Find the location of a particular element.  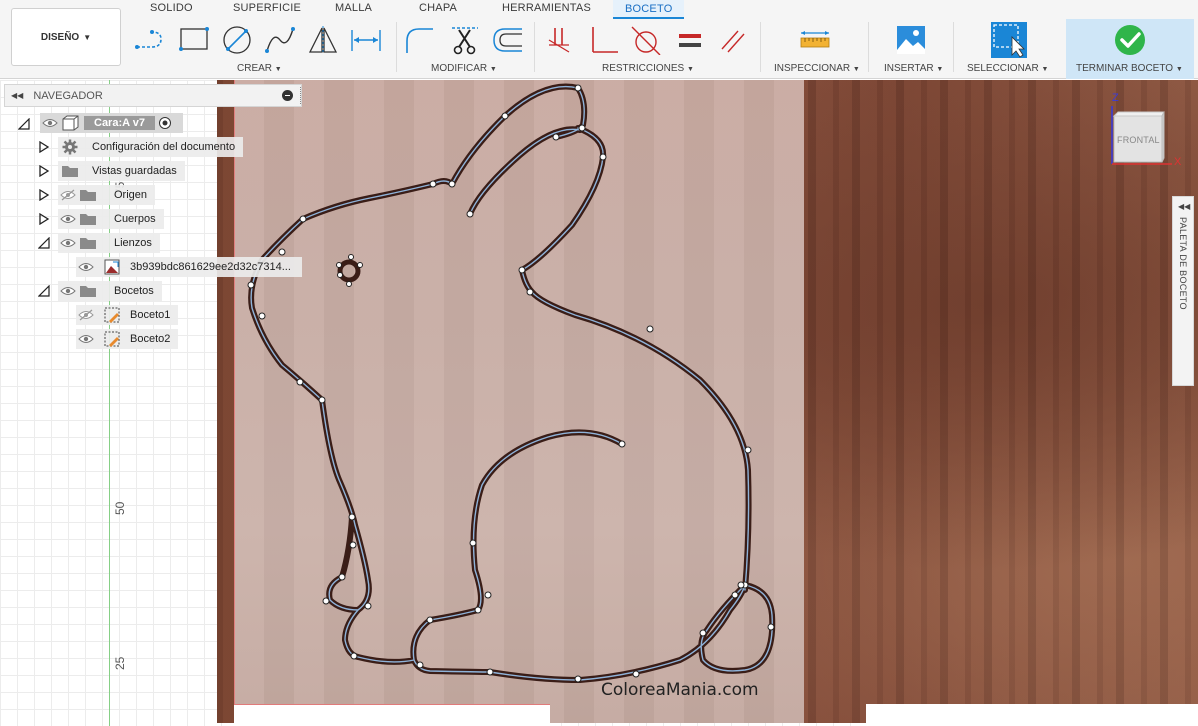

select-tool-button is located at coordinates (1009, 40).